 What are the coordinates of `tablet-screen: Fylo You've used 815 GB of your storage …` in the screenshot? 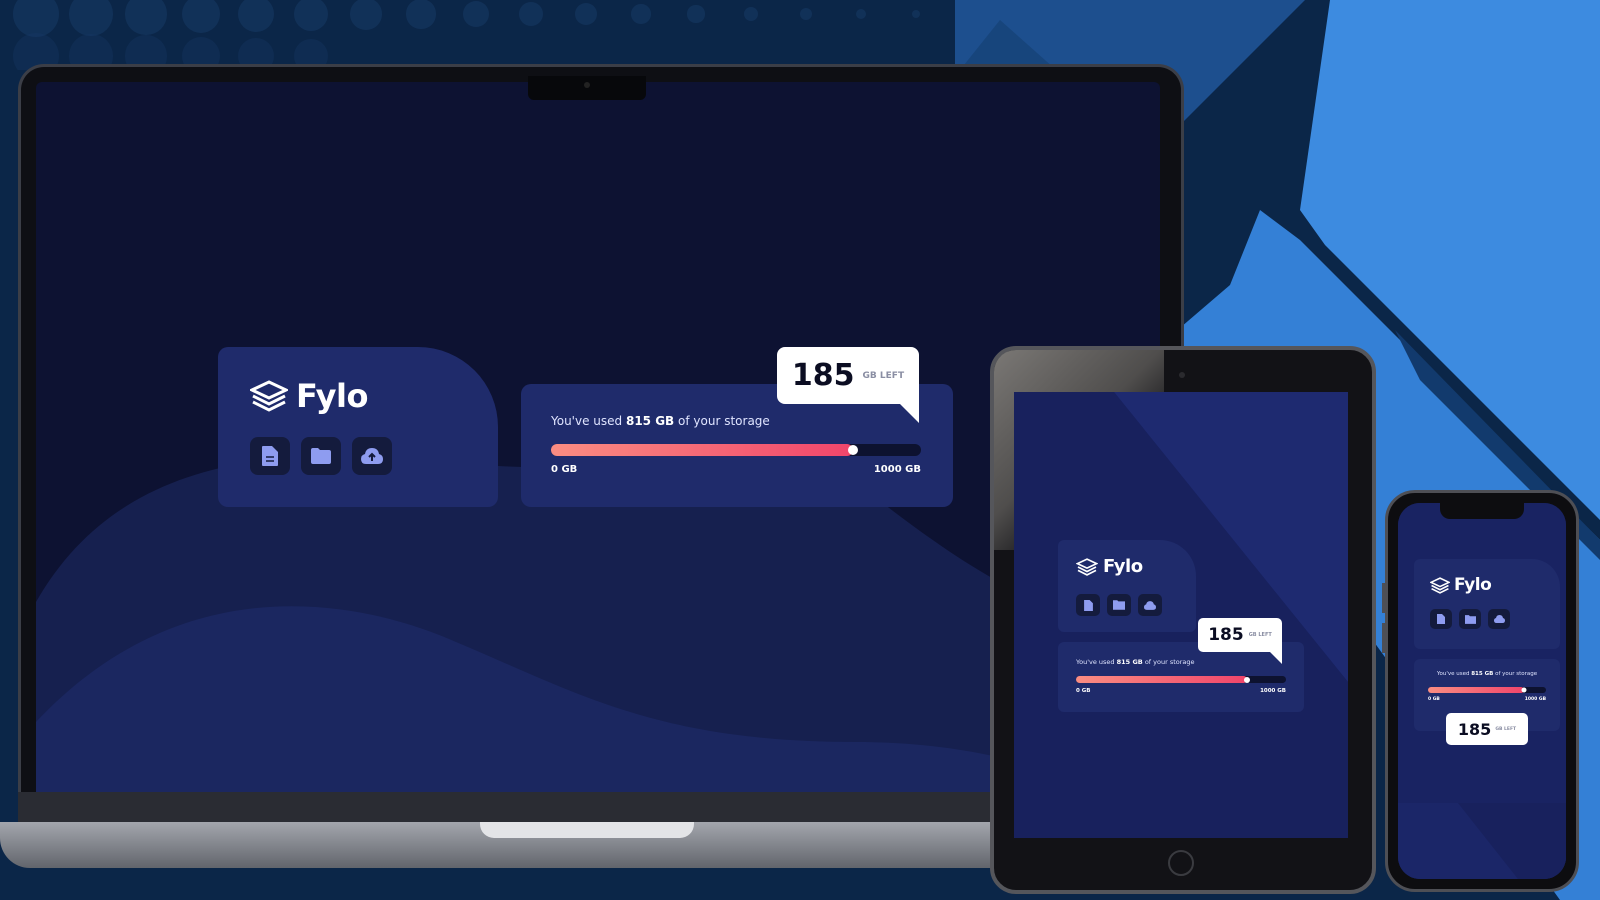 It's located at (1181, 615).